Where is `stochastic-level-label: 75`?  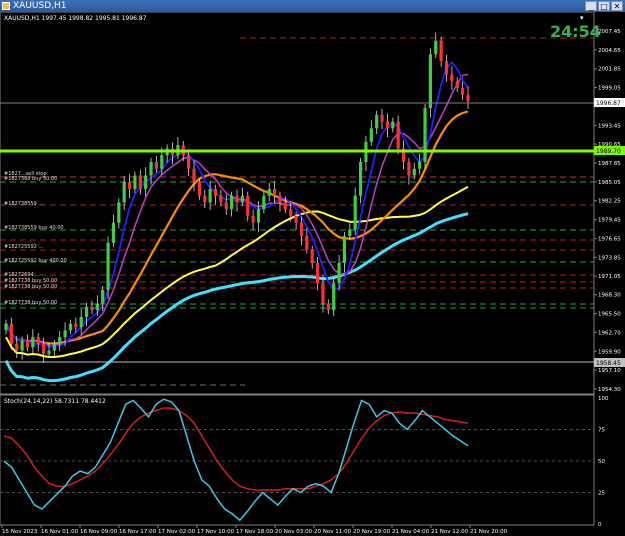 stochastic-level-label: 75 is located at coordinates (601, 431).